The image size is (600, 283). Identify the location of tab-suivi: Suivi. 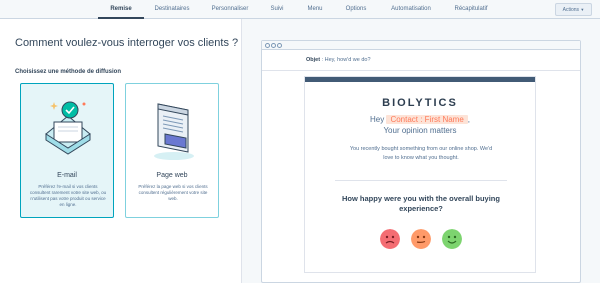
(277, 9).